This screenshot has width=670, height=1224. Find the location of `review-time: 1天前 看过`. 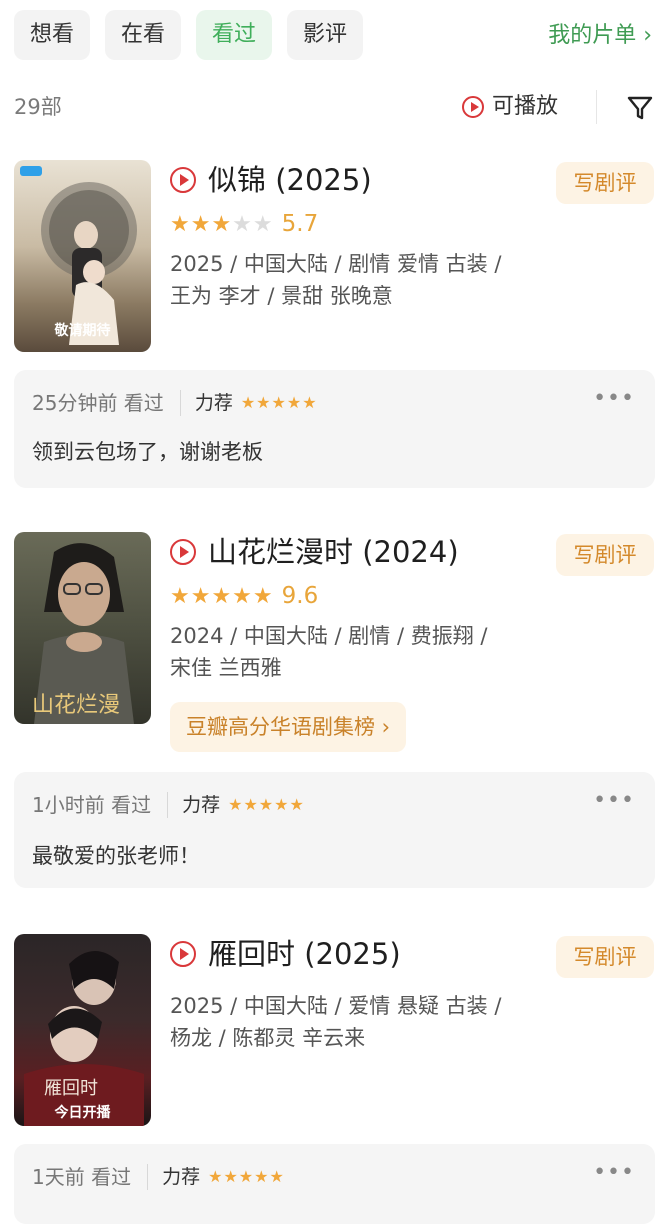

review-time: 1天前 看过 is located at coordinates (82, 1177).